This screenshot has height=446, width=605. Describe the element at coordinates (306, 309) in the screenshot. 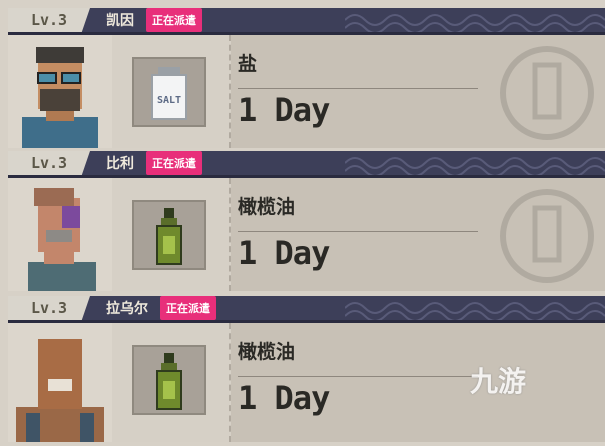

I see `card-header: Lv.3 拉乌尔 正在派遣` at that location.